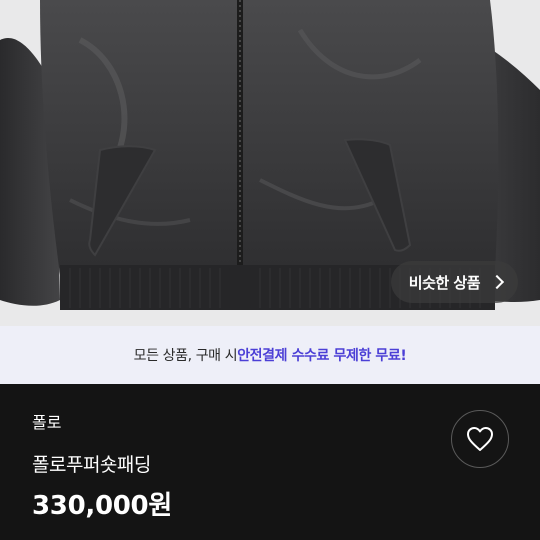 The width and height of the screenshot is (540, 540). What do you see at coordinates (102, 506) in the screenshot?
I see `product-price: 330,000원` at bounding box center [102, 506].